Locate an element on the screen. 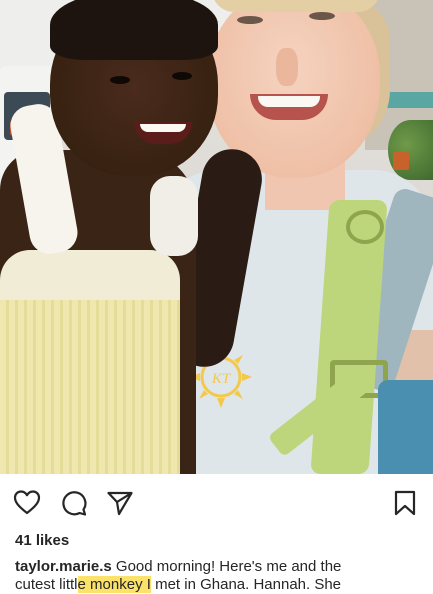 This screenshot has width=433, height=594. backpack-ring is located at coordinates (365, 227).